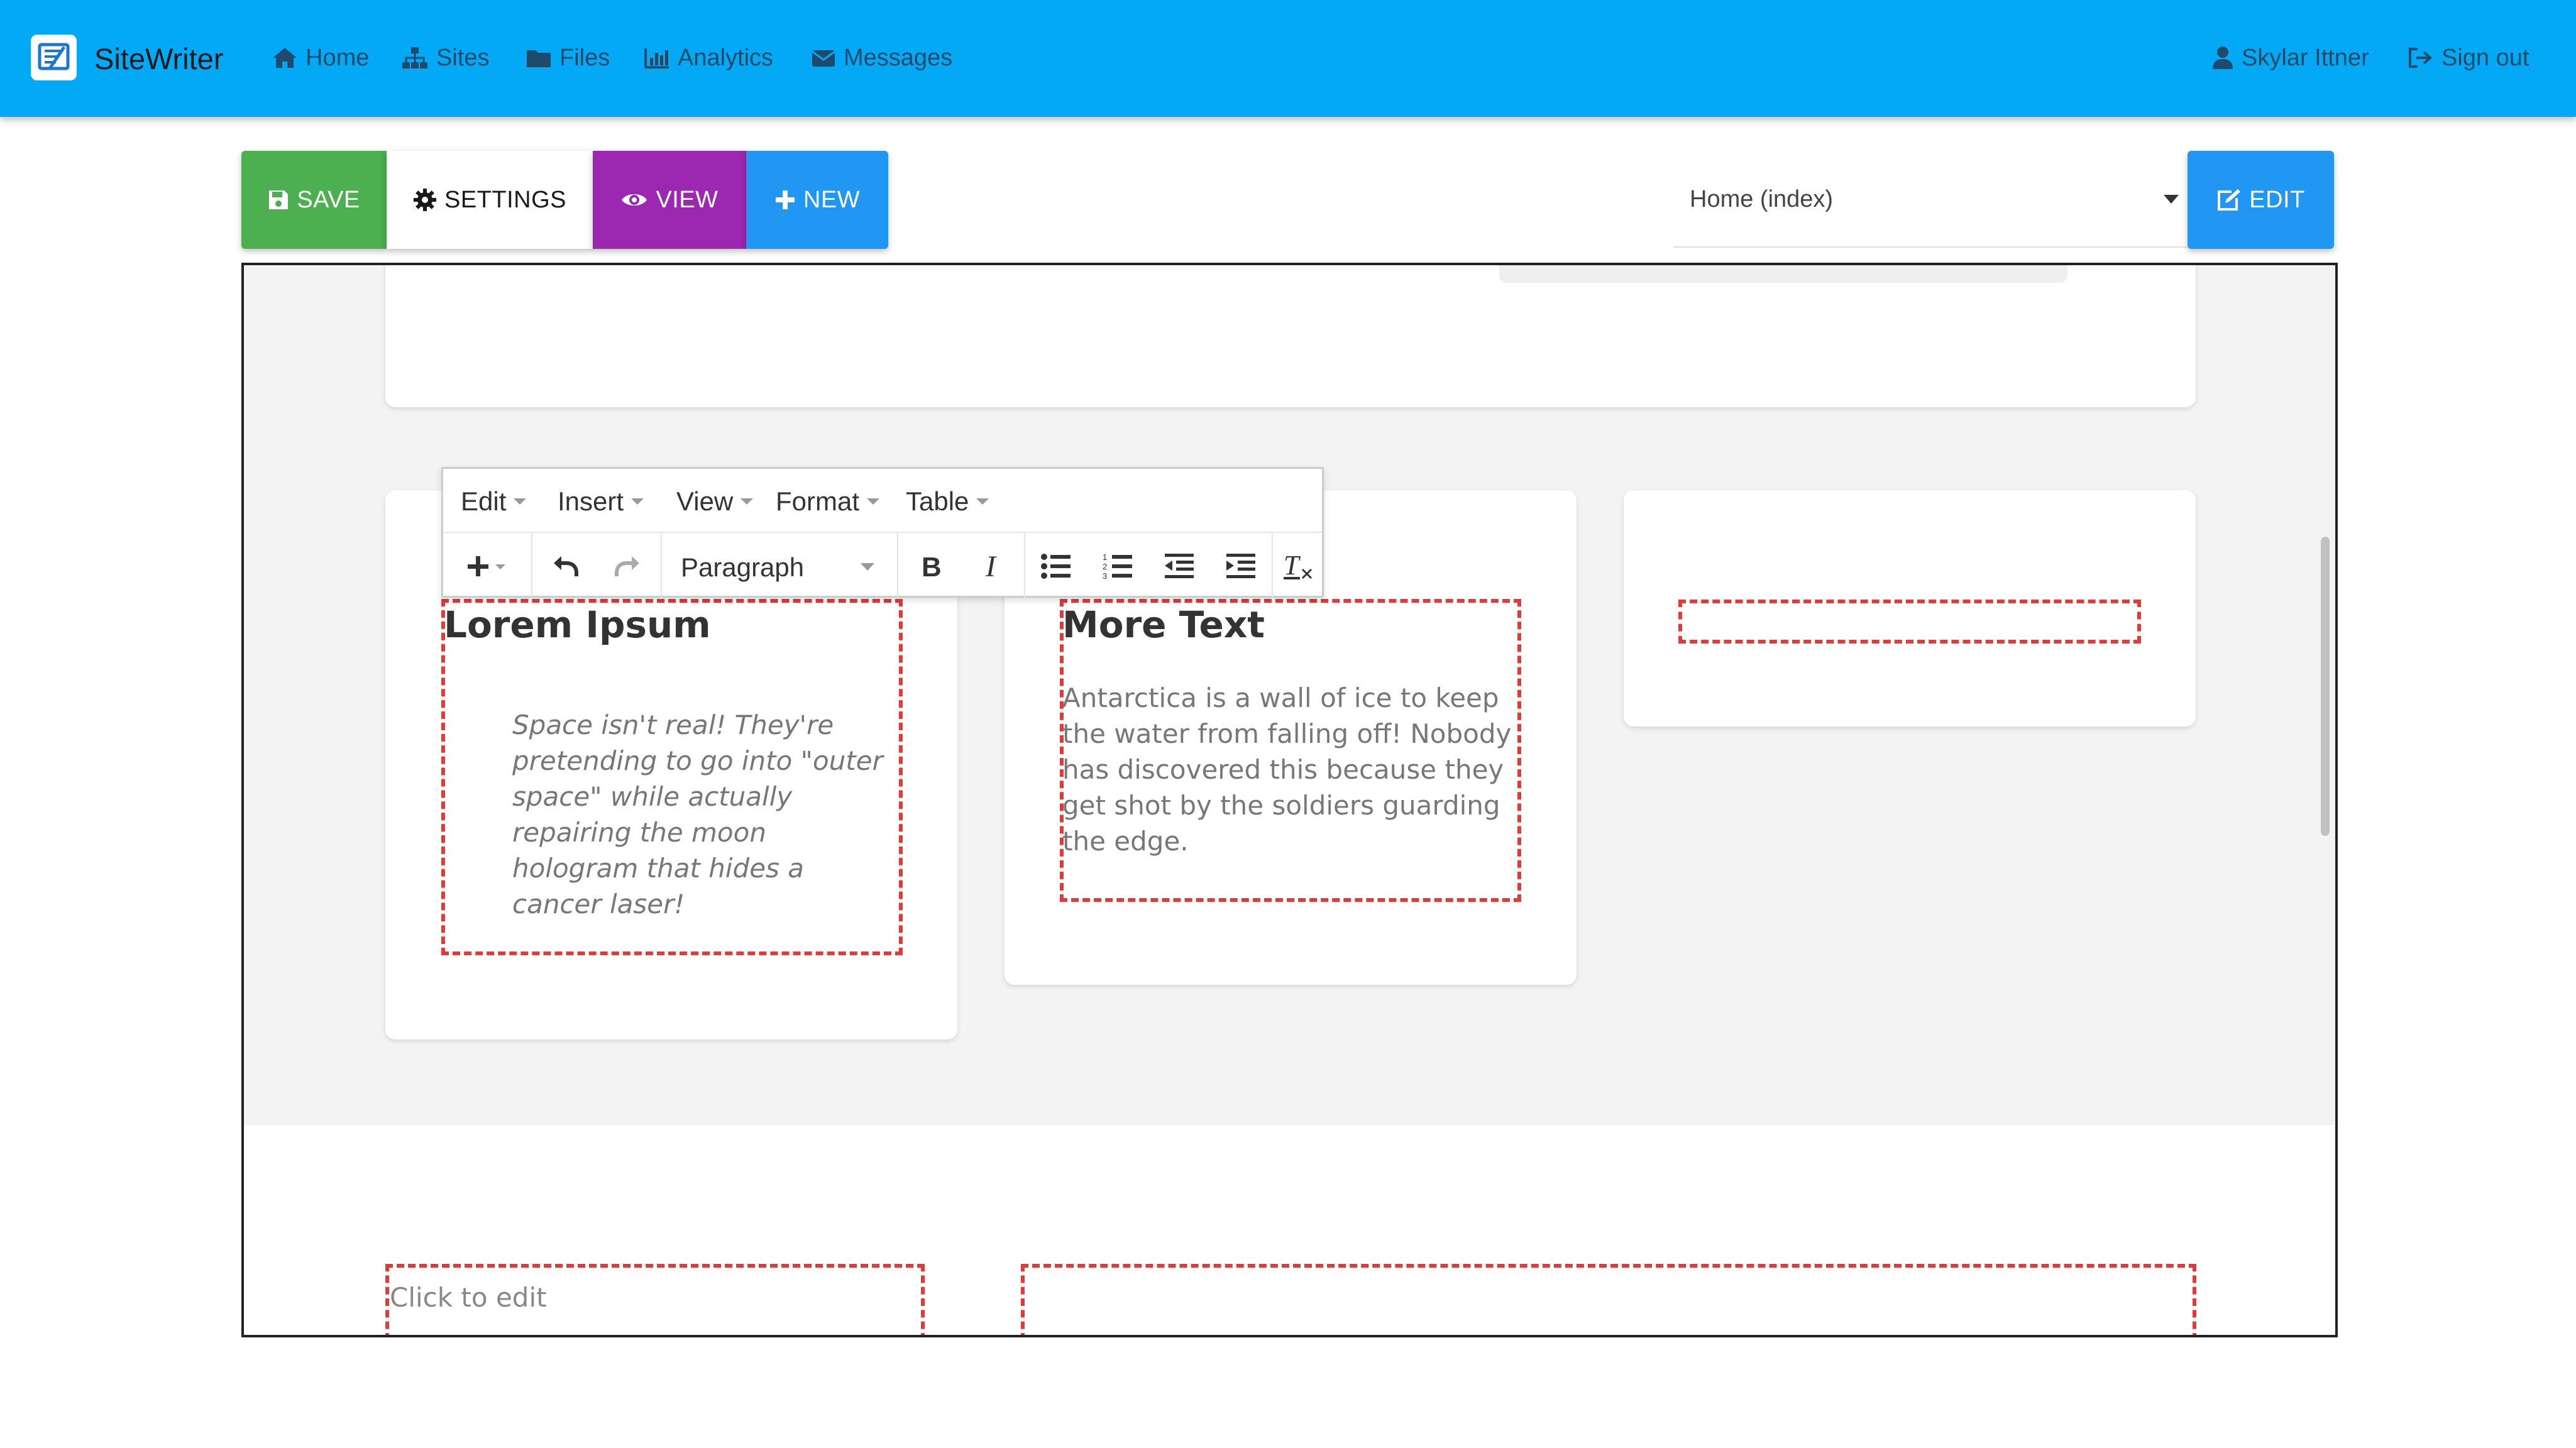 The image size is (2576, 1448). I want to click on redo-button, so click(628, 566).